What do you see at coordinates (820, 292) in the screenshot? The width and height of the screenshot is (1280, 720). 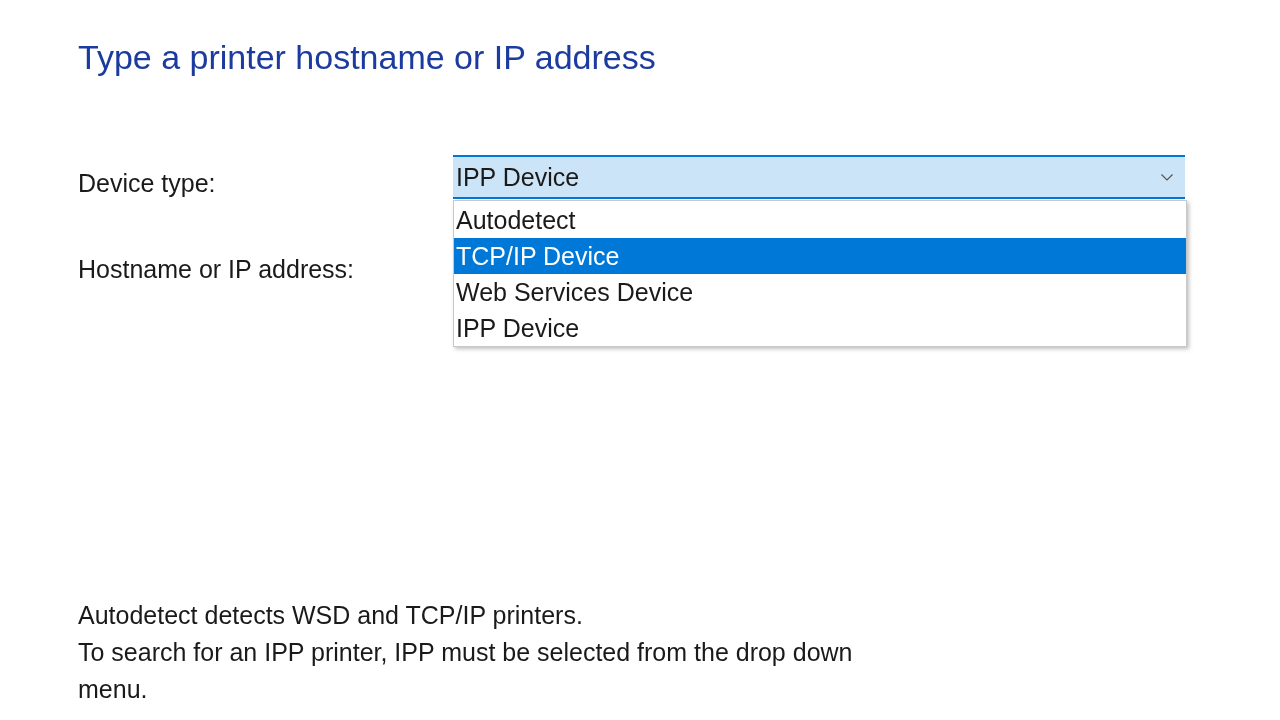 I see `dropdown-option: Web Services Device` at bounding box center [820, 292].